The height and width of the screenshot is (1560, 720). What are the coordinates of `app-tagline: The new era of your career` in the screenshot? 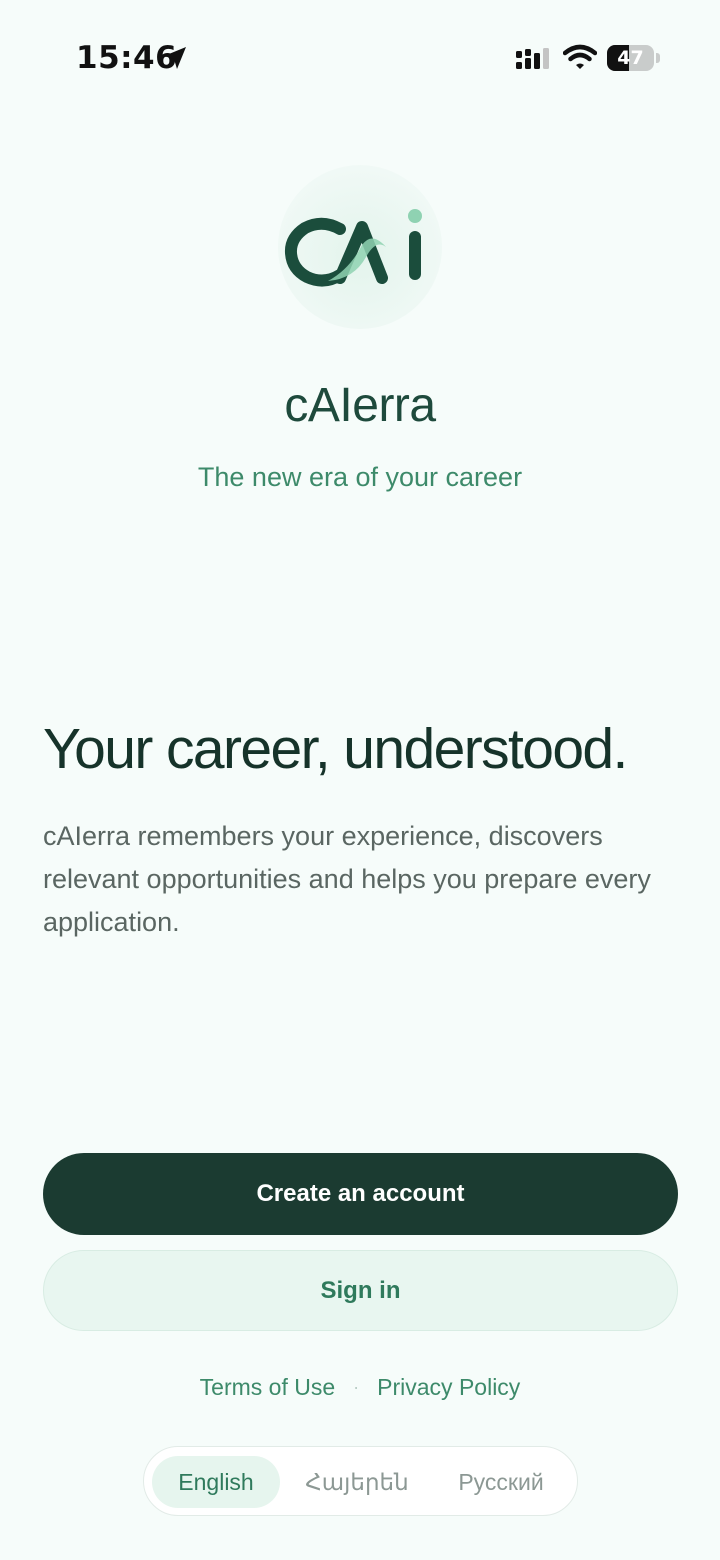 It's located at (360, 477).